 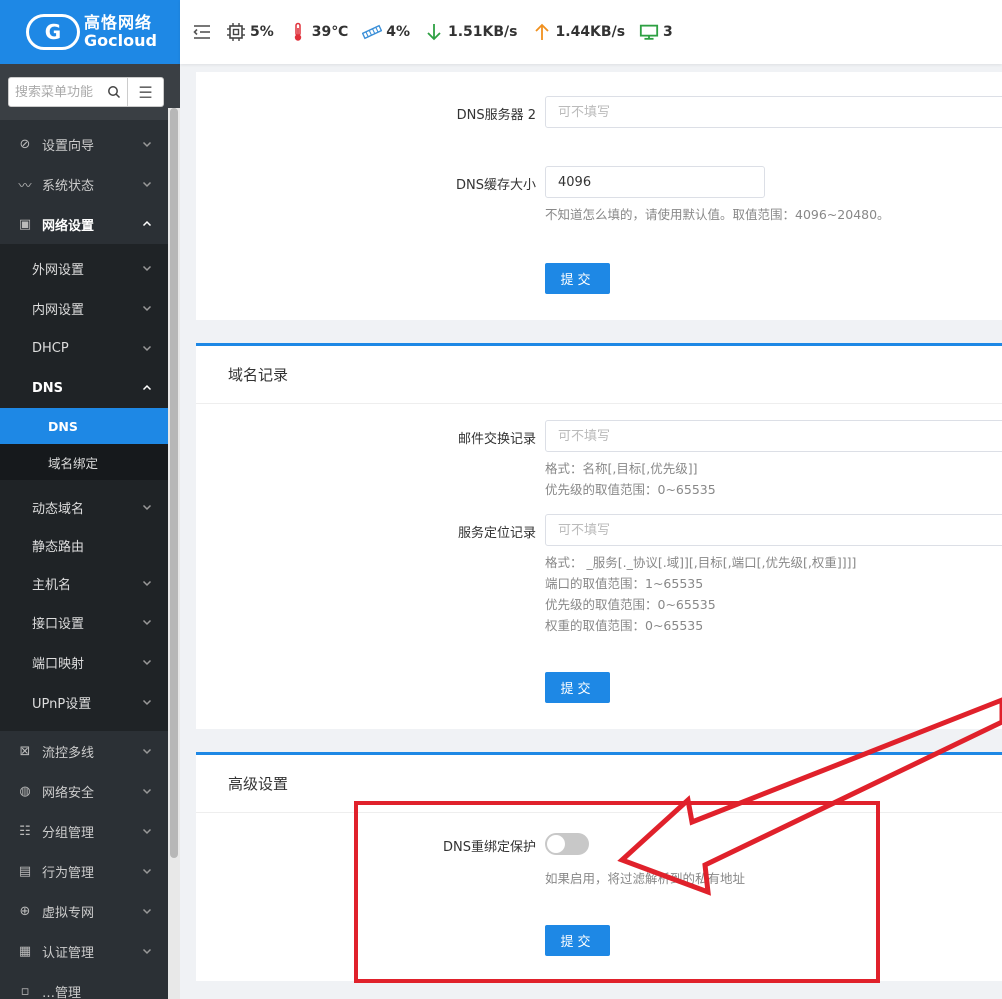 I want to click on srv-row: 服务定位记录, so click(x=599, y=530).